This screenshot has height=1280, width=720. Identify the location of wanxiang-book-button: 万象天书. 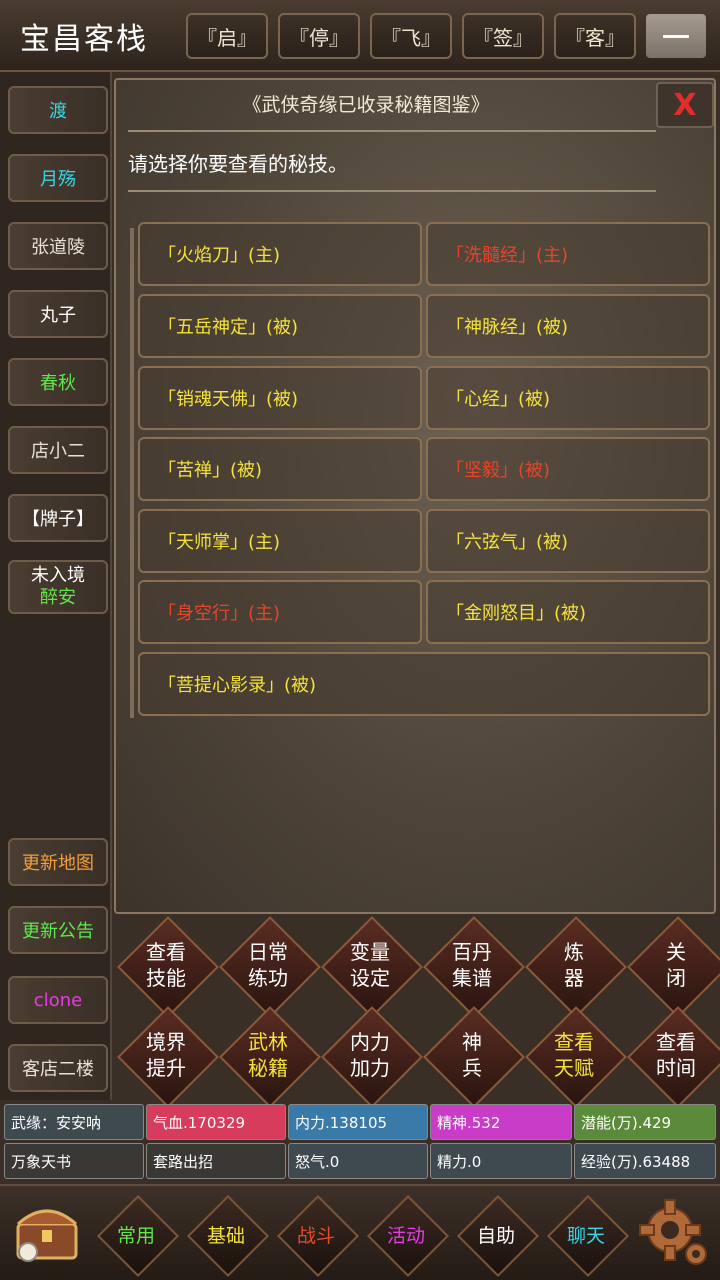
(74, 1161).